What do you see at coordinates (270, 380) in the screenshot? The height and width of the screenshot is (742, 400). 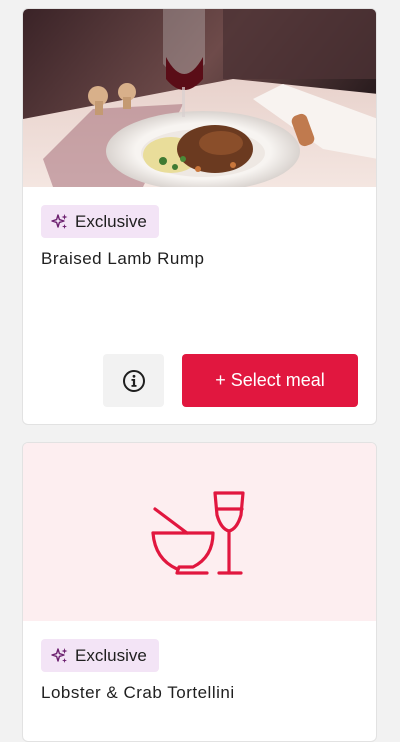 I see `select-meal-button: + Select meal` at bounding box center [270, 380].